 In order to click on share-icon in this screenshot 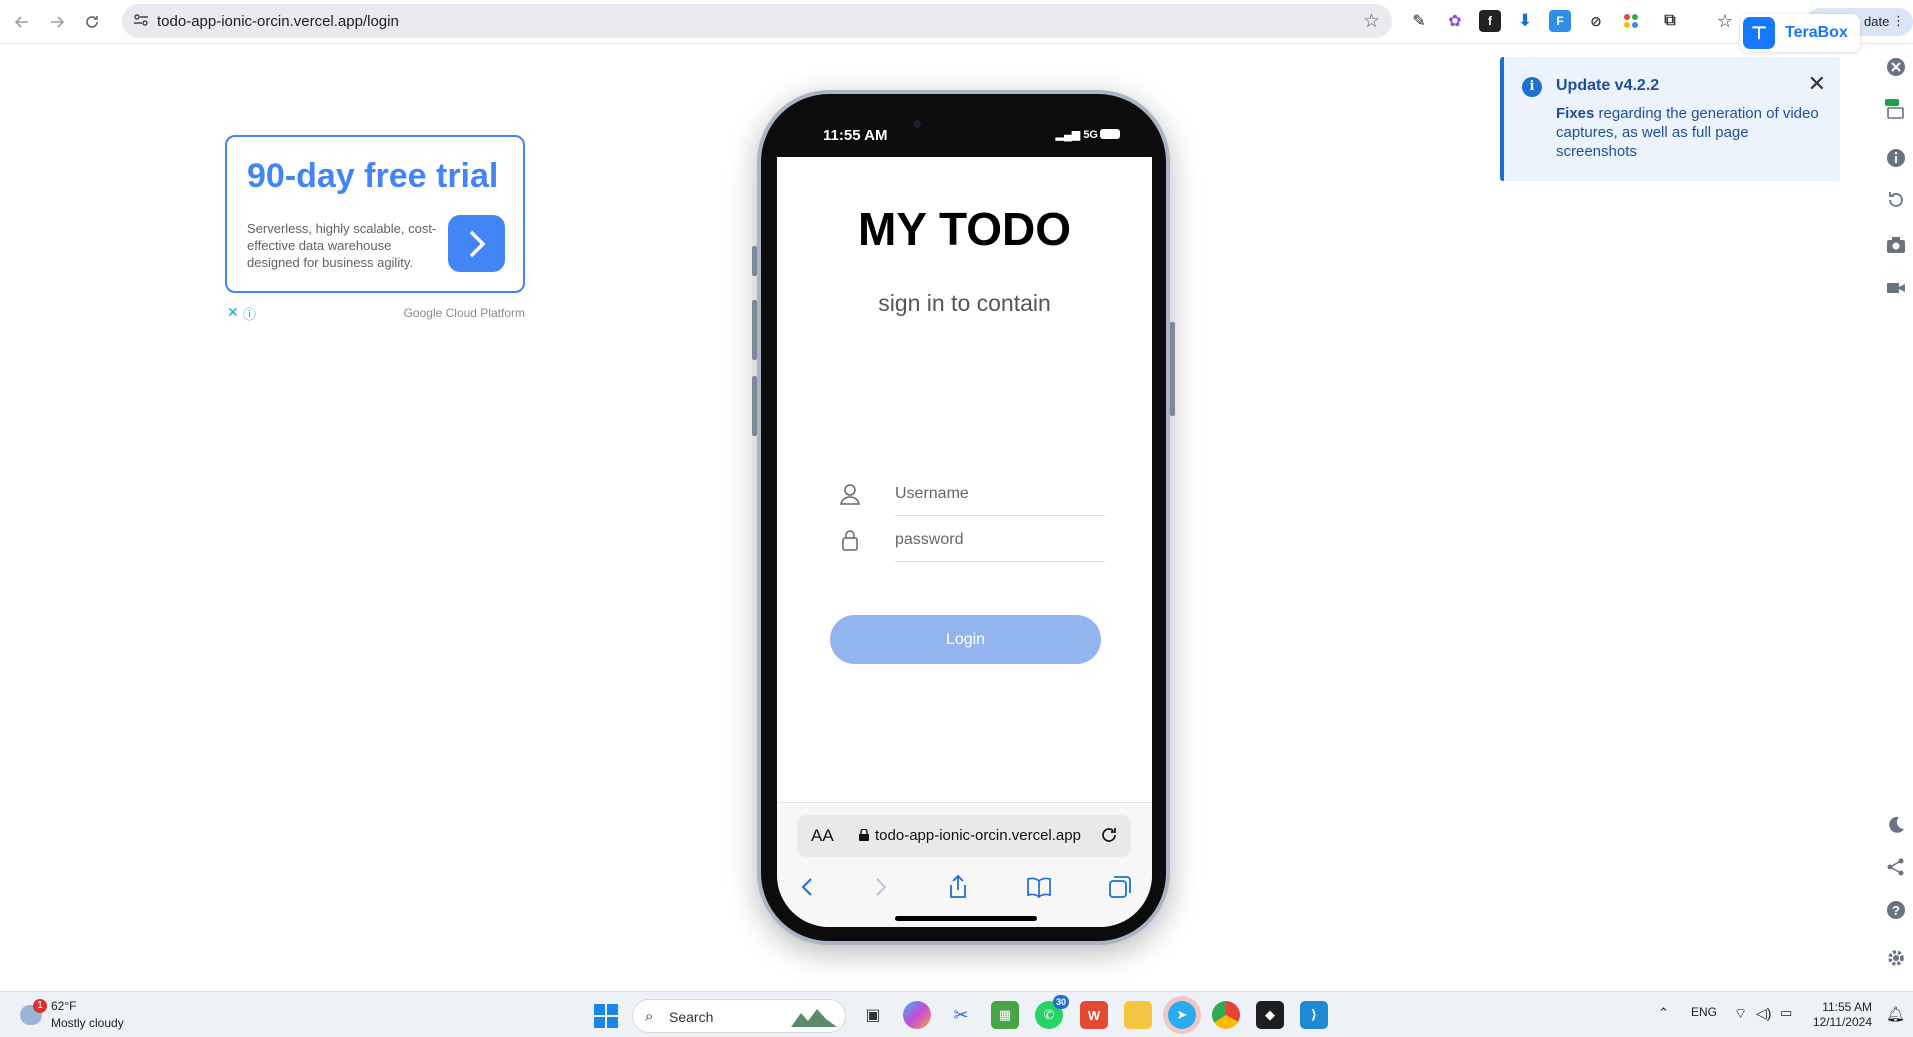, I will do `click(958, 887)`.